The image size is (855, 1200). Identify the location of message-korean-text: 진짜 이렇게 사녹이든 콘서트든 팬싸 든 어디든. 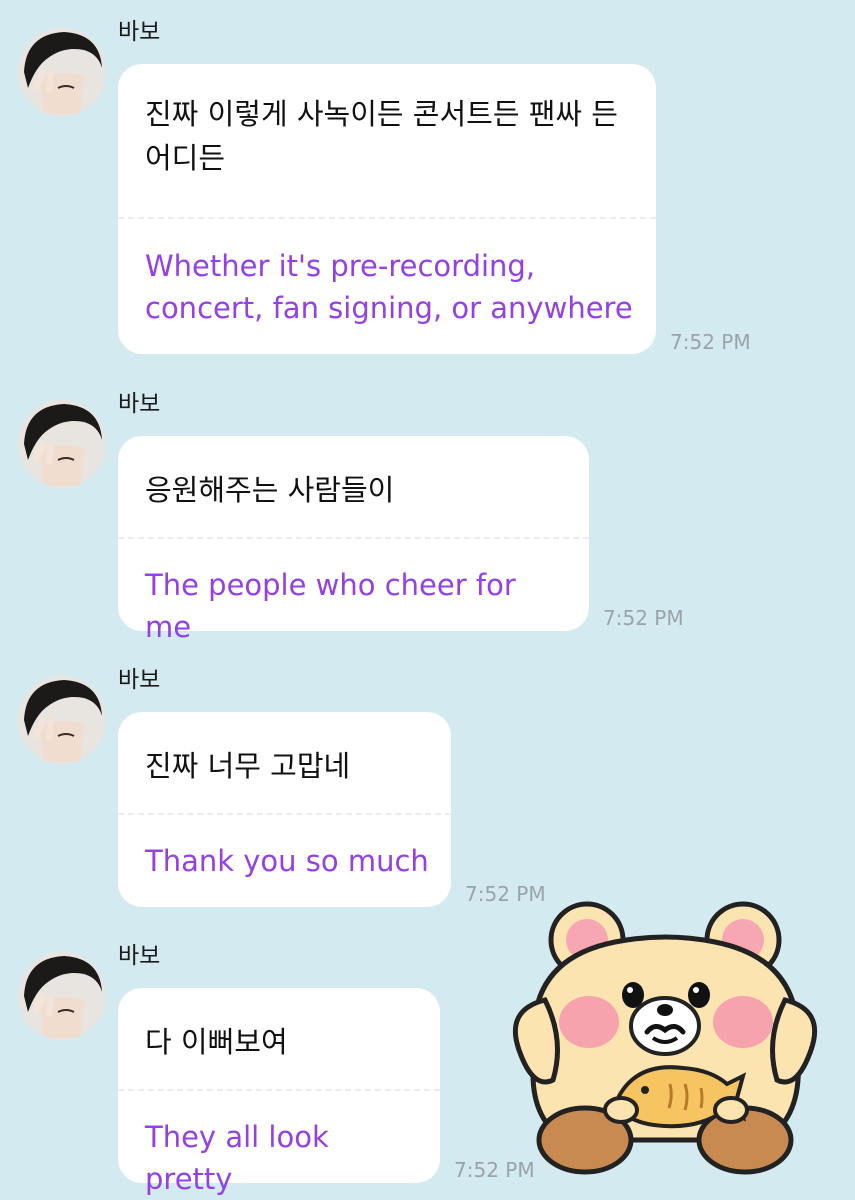
(381, 136).